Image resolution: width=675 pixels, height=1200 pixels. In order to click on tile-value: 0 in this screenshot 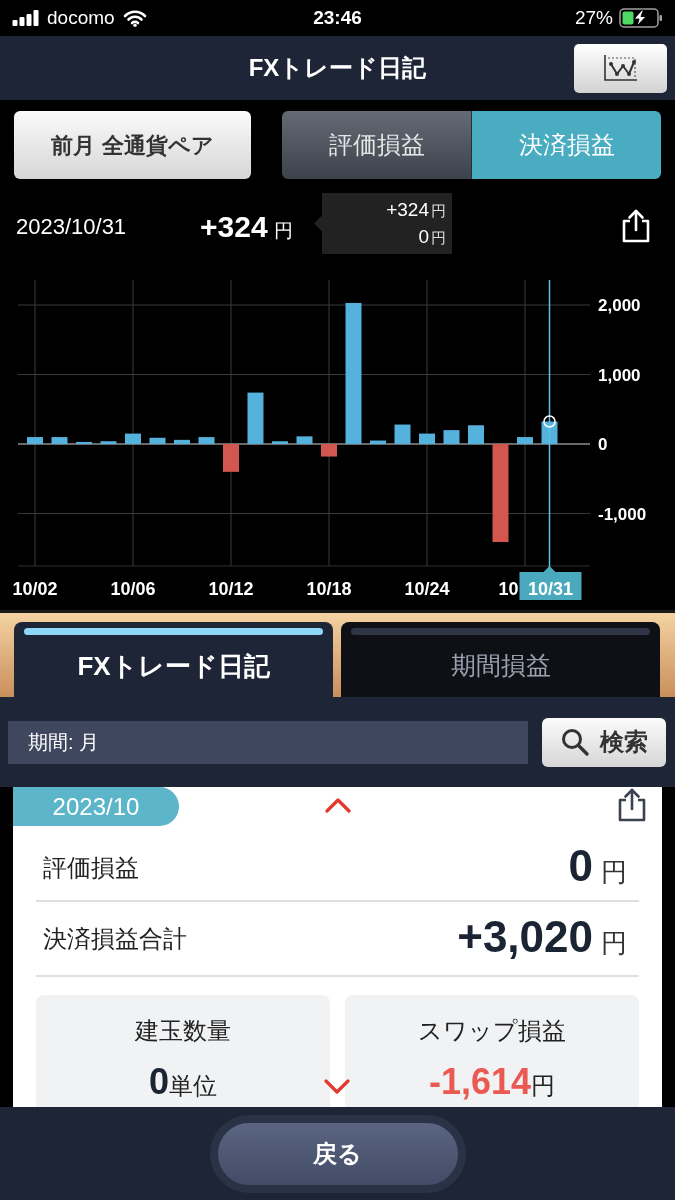, I will do `click(159, 1082)`.